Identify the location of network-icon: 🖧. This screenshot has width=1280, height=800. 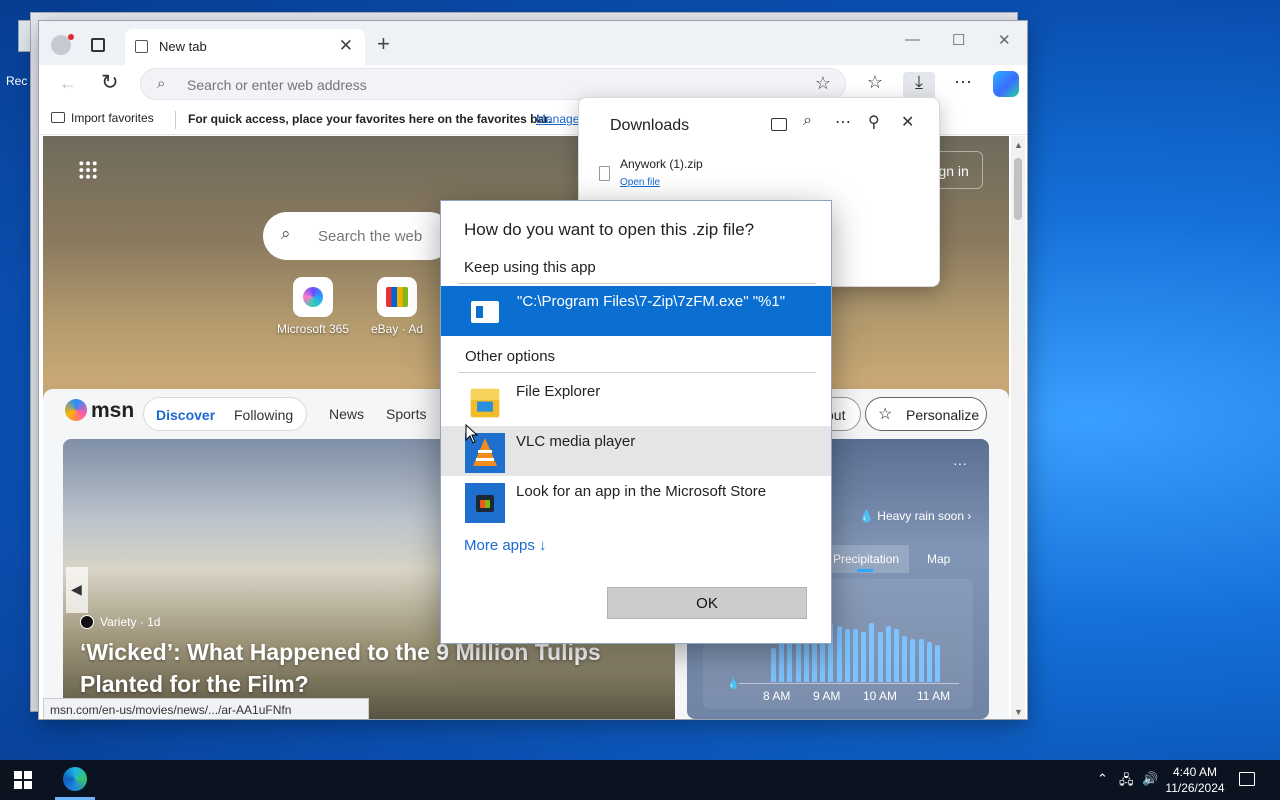
(1126, 782).